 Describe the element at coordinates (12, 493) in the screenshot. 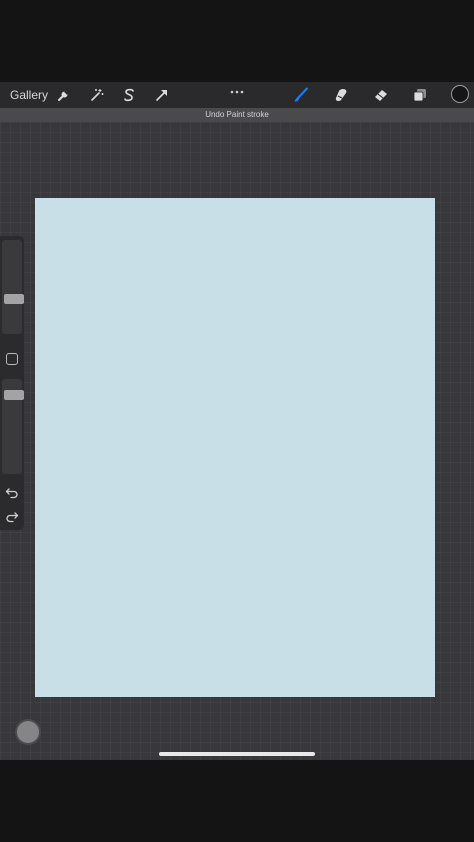

I see `undo-icon` at that location.